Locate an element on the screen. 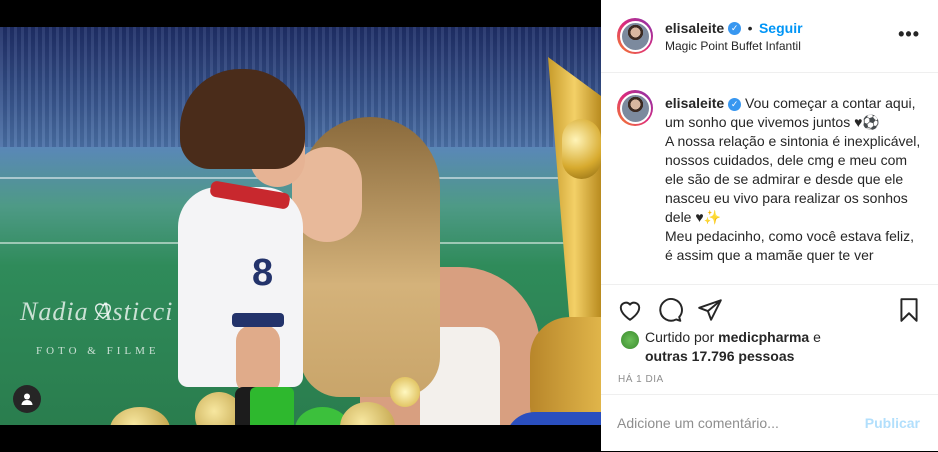  liked-by-others: outras 17.796 pessoas is located at coordinates (719, 356).